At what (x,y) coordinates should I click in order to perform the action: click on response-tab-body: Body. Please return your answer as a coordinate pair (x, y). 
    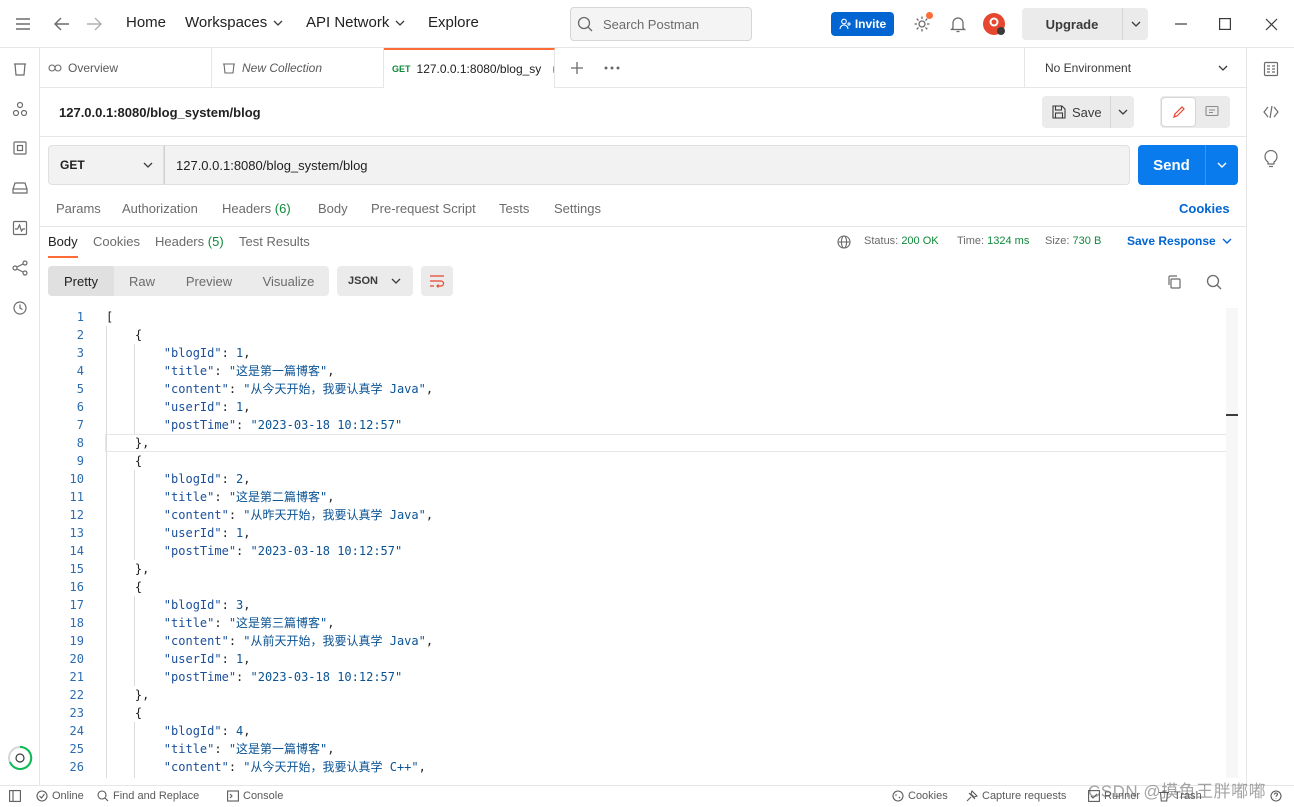
    Looking at the image, I should click on (63, 241).